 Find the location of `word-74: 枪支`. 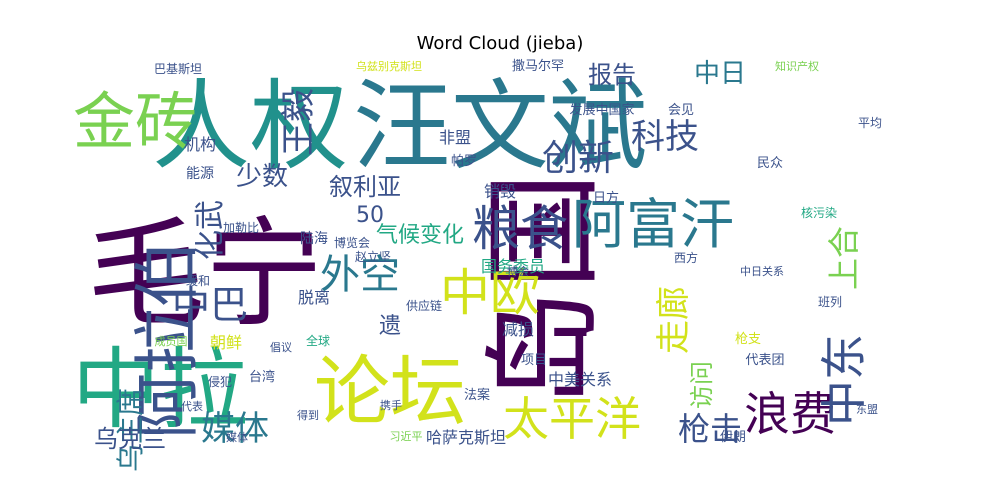

word-74: 枪支 is located at coordinates (748, 339).